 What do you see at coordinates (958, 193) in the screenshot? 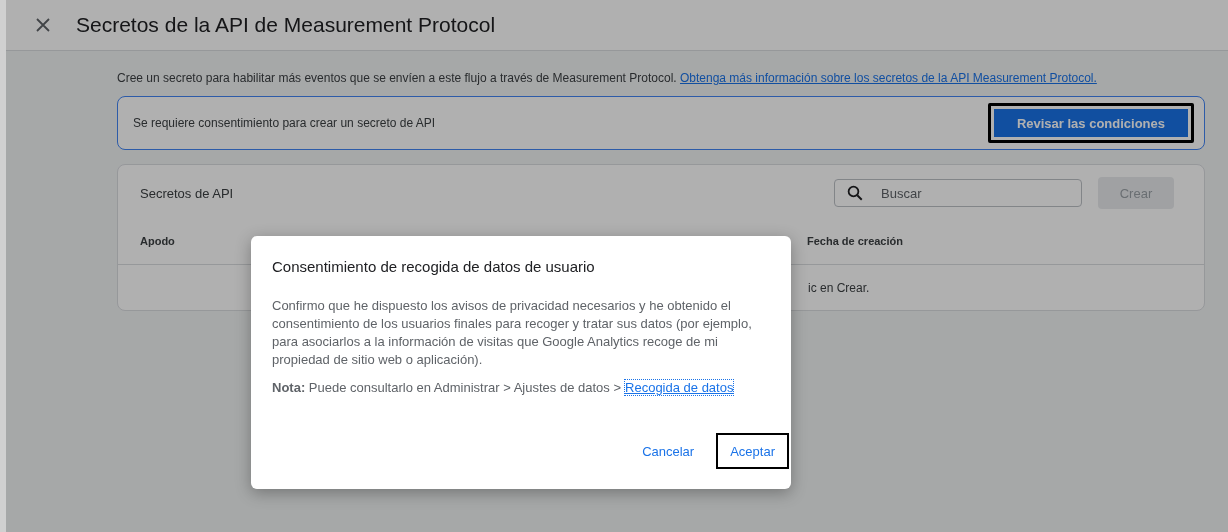
I see `search-field: Buscar` at bounding box center [958, 193].